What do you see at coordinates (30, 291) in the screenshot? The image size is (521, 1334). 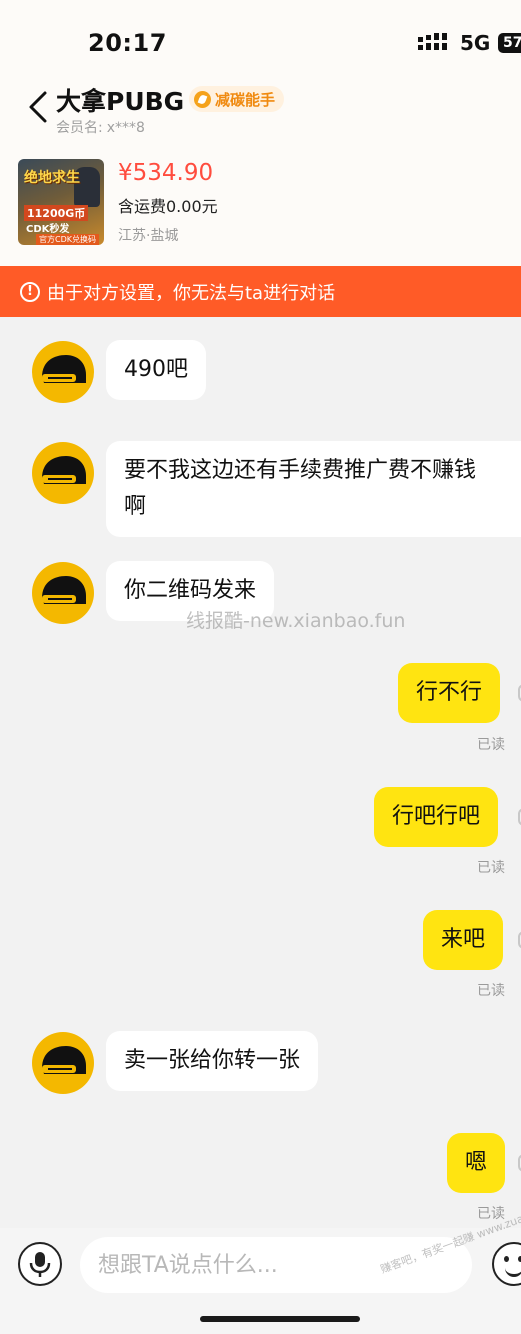 I see `alert-icon: !` at bounding box center [30, 291].